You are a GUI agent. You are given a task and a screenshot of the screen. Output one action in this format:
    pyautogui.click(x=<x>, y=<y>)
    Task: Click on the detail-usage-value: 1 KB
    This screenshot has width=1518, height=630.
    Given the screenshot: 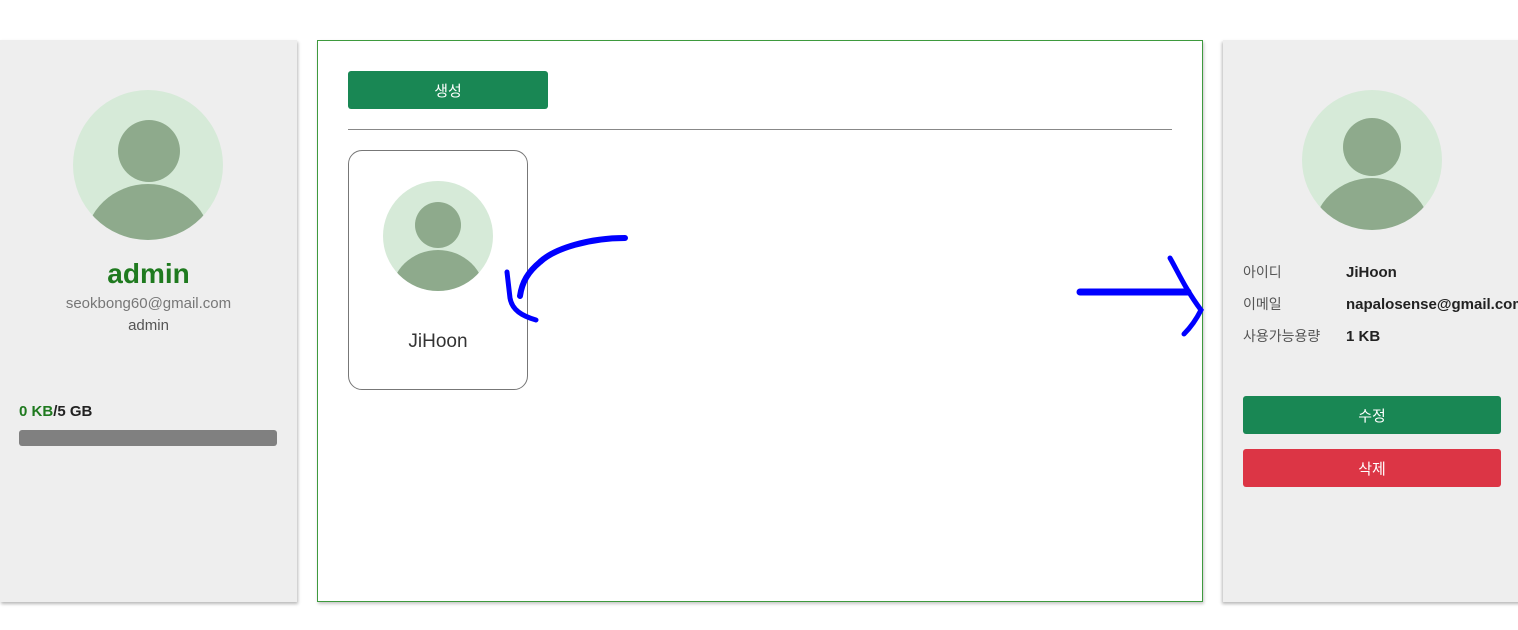 What is the action you would take?
    pyautogui.click(x=1363, y=336)
    